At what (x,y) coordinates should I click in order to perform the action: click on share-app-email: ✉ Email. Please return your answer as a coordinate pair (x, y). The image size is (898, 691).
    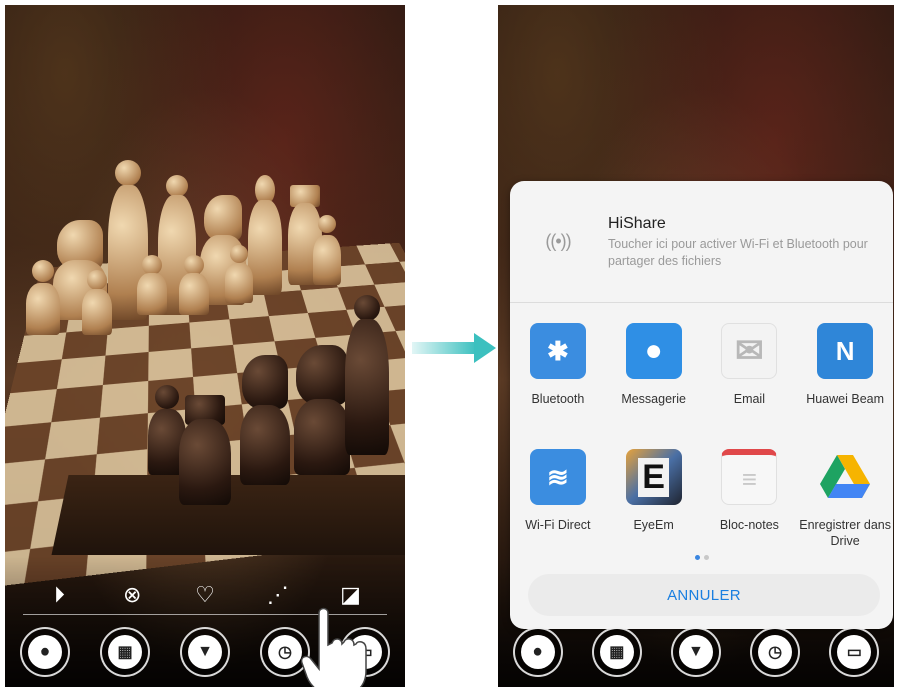
    Looking at the image, I should click on (750, 380).